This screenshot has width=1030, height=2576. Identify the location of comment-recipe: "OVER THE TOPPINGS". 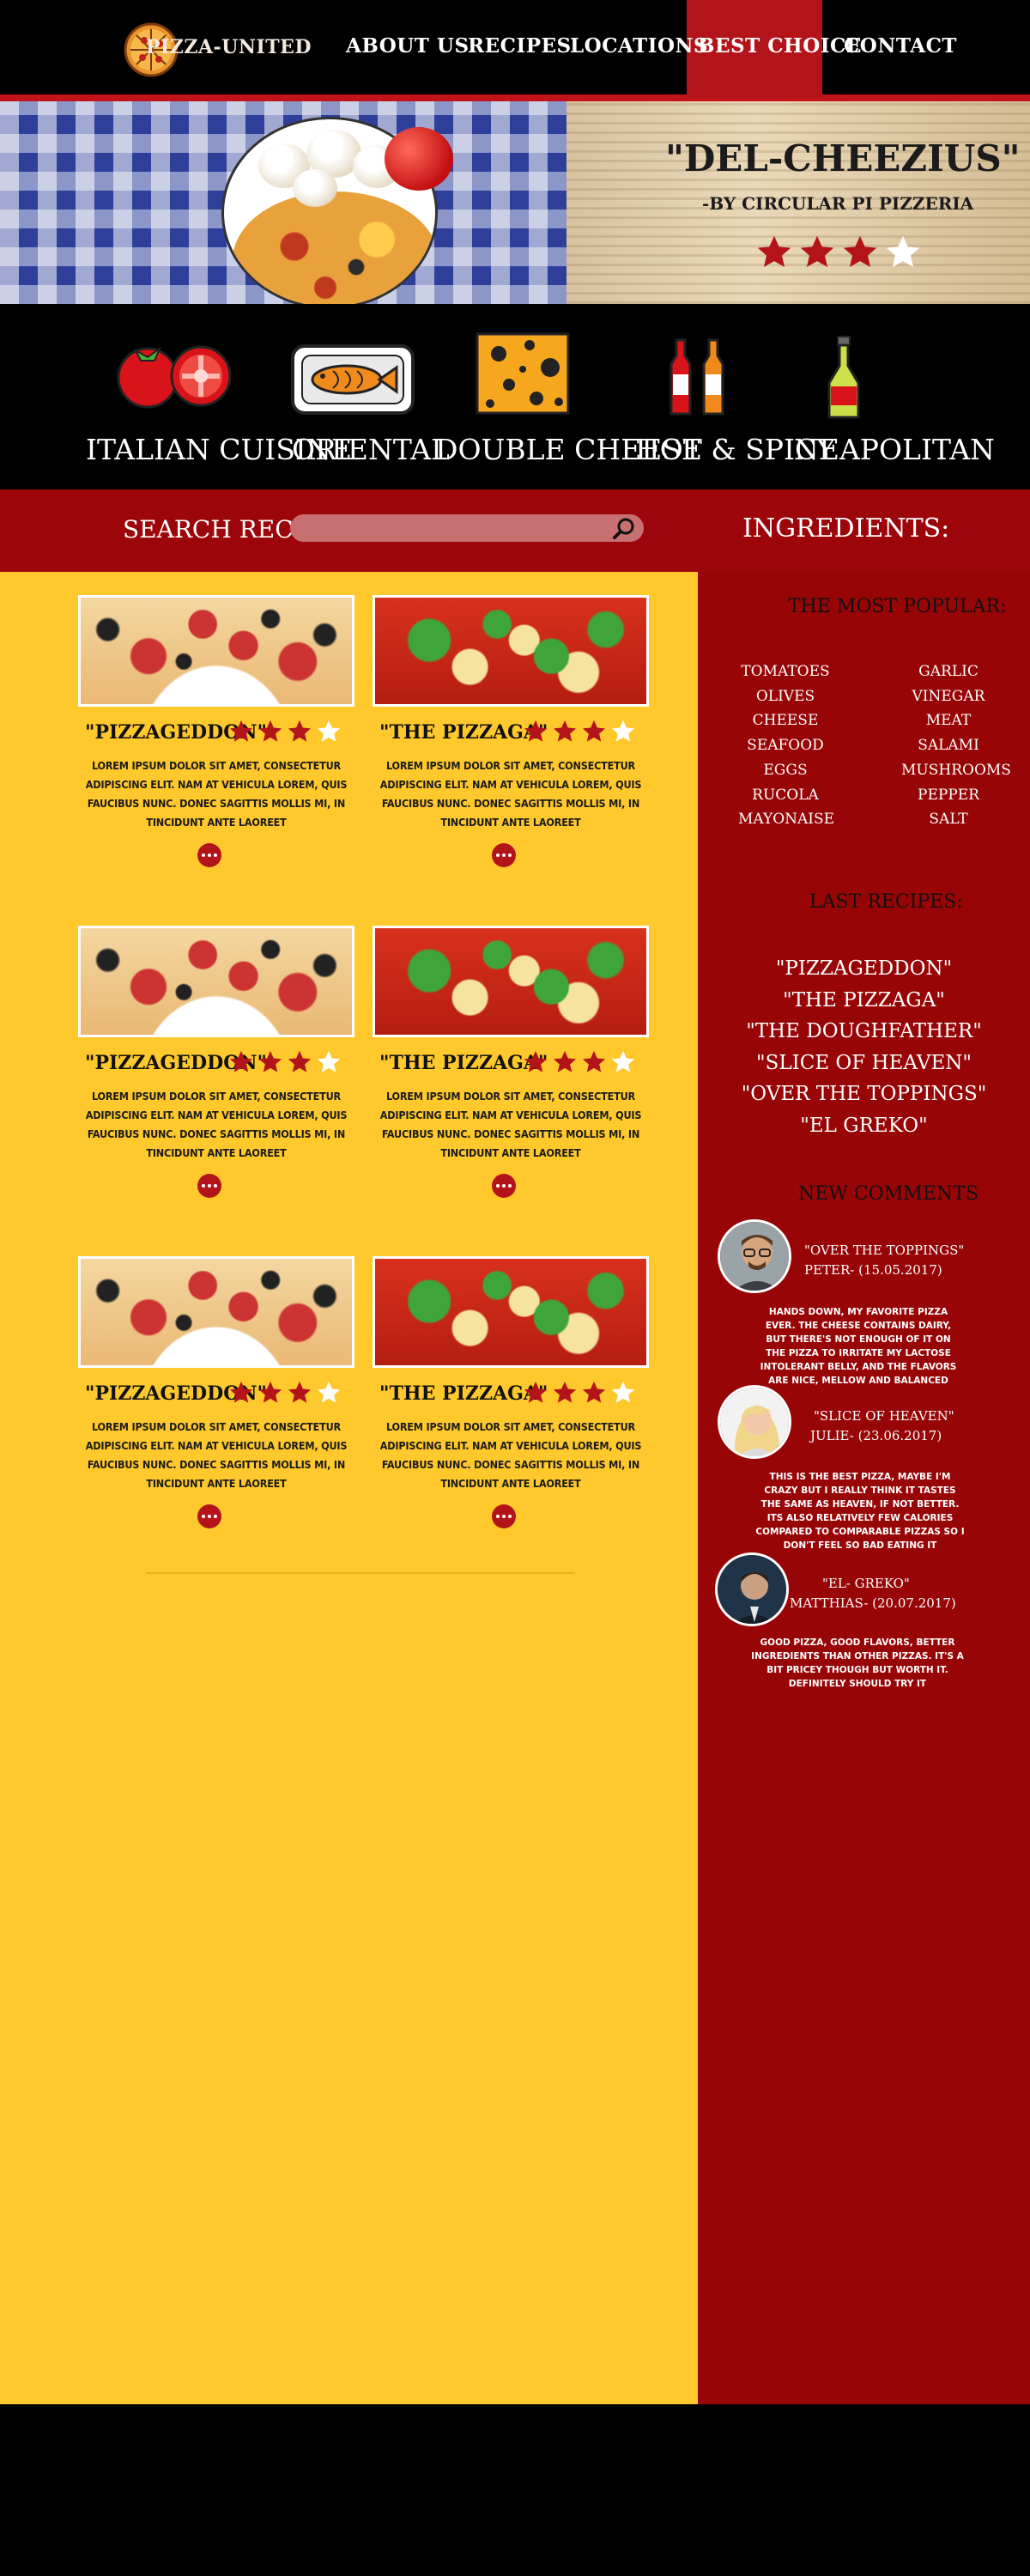
(884, 1250).